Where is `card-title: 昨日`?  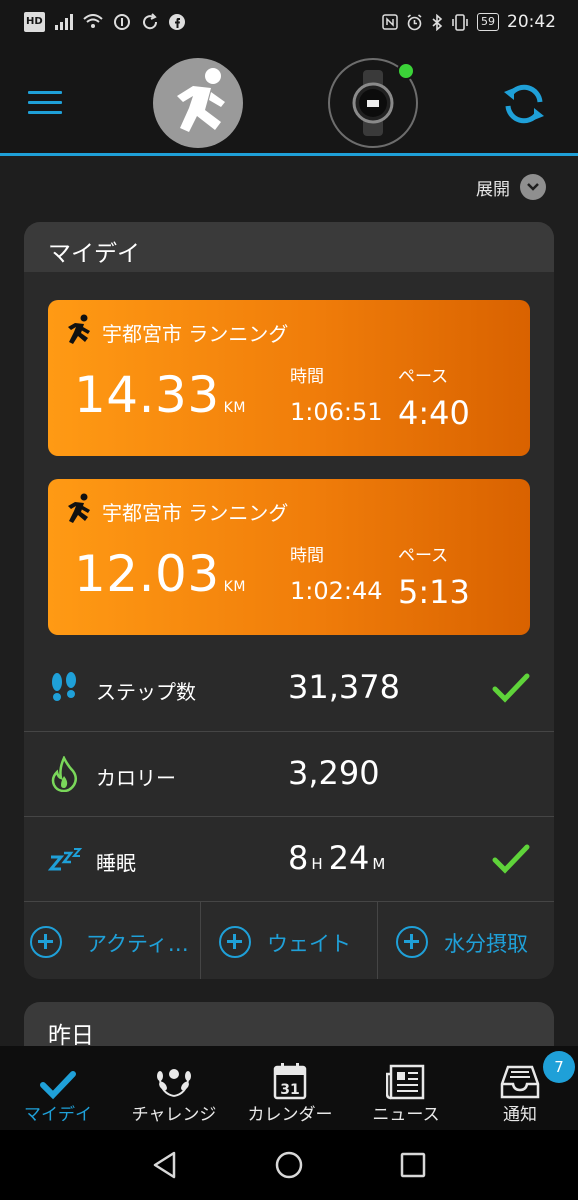 card-title: 昨日 is located at coordinates (71, 1036).